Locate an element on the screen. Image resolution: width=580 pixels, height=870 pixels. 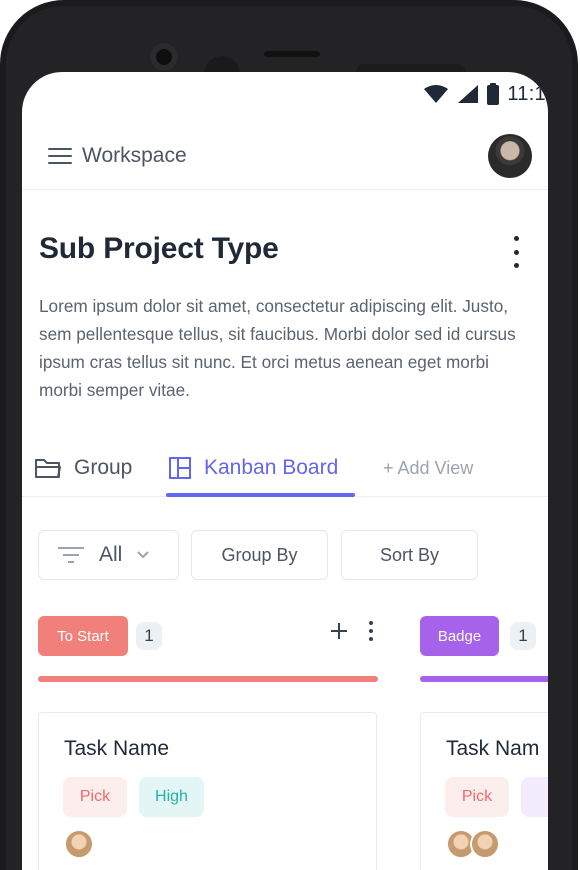
kanban-column: Badge 1 Task Nam Pick H is located at coordinates (484, 743).